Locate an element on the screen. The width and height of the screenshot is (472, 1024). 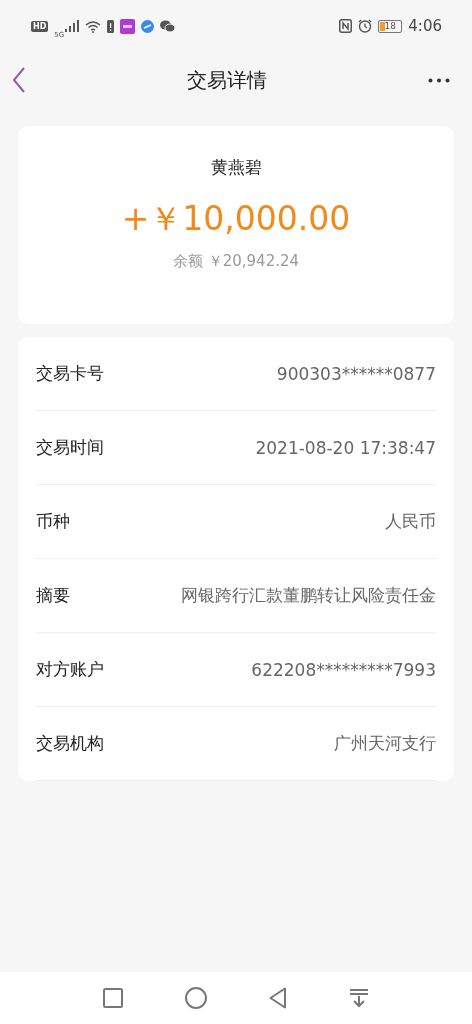
home-icon is located at coordinates (196, 998).